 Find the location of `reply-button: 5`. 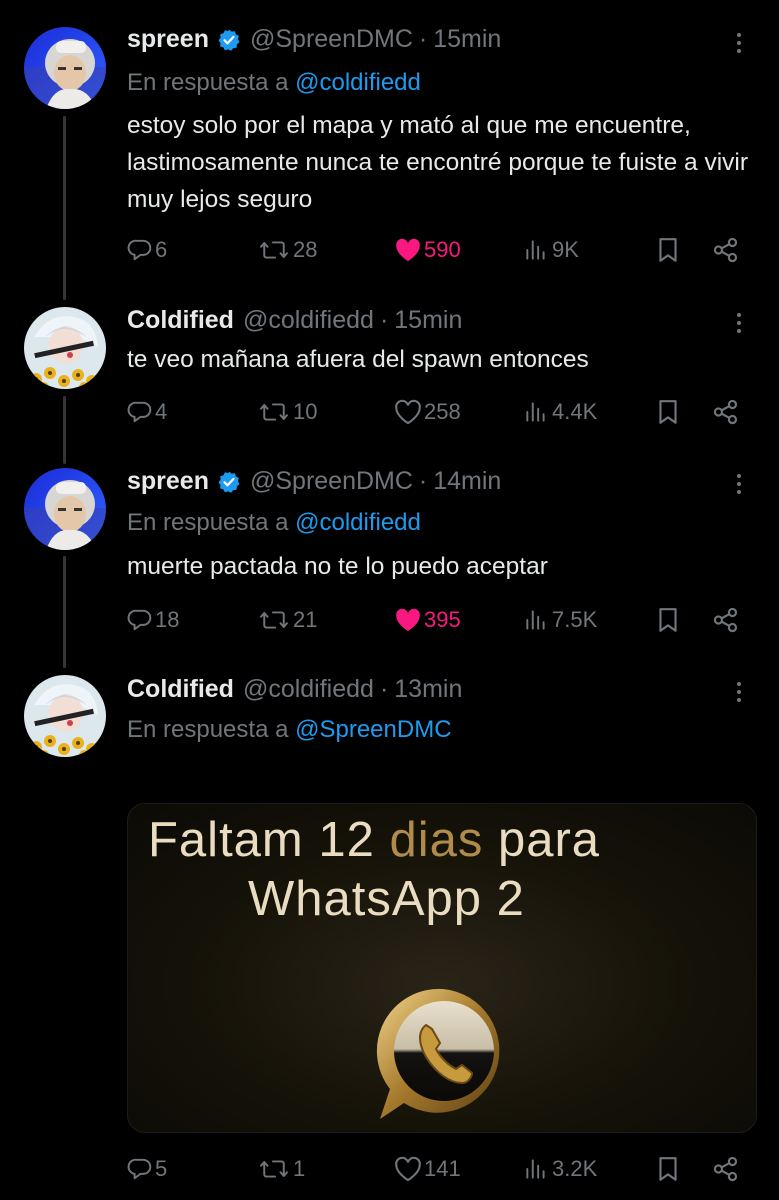

reply-button: 5 is located at coordinates (147, 1169).